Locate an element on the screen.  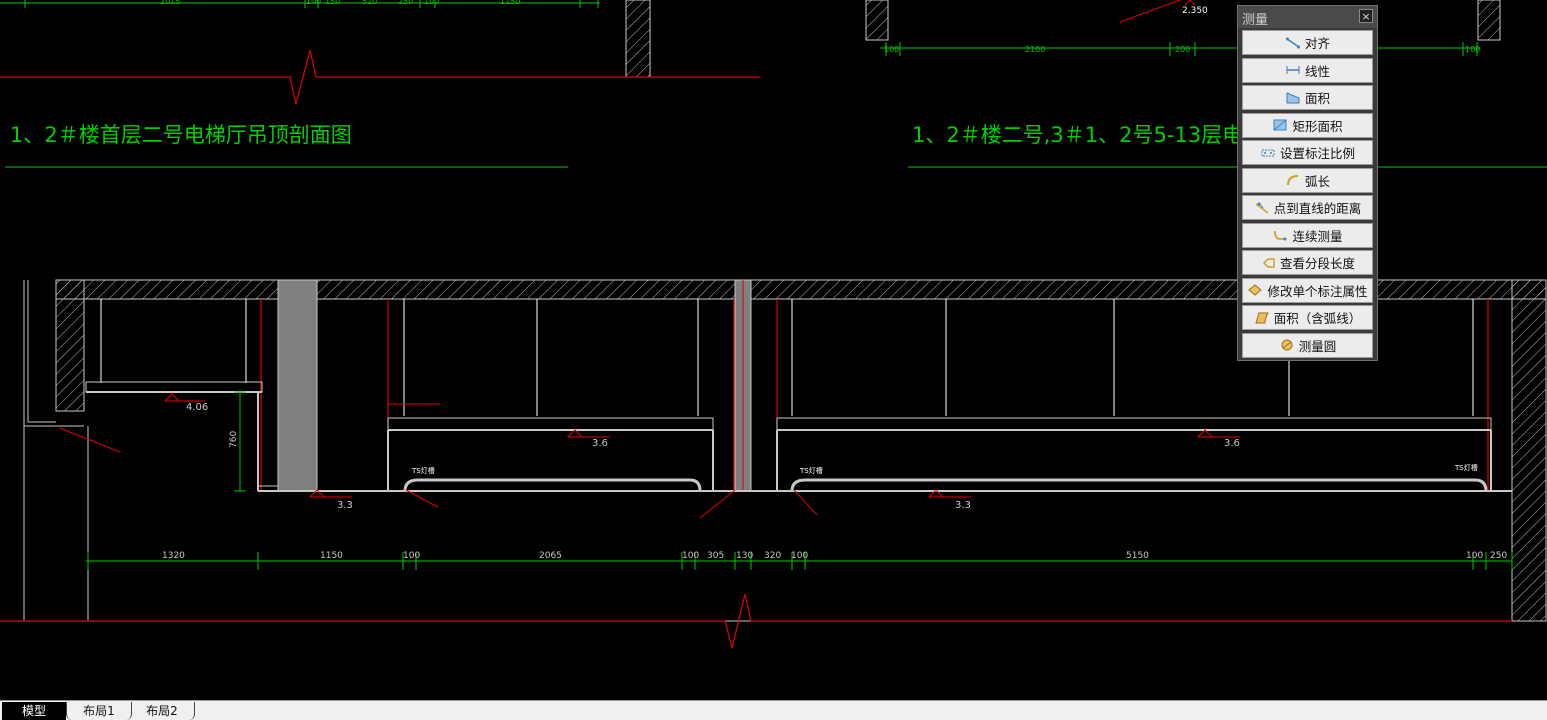
top-dim-right-2: 200 is located at coordinates (1182, 49).